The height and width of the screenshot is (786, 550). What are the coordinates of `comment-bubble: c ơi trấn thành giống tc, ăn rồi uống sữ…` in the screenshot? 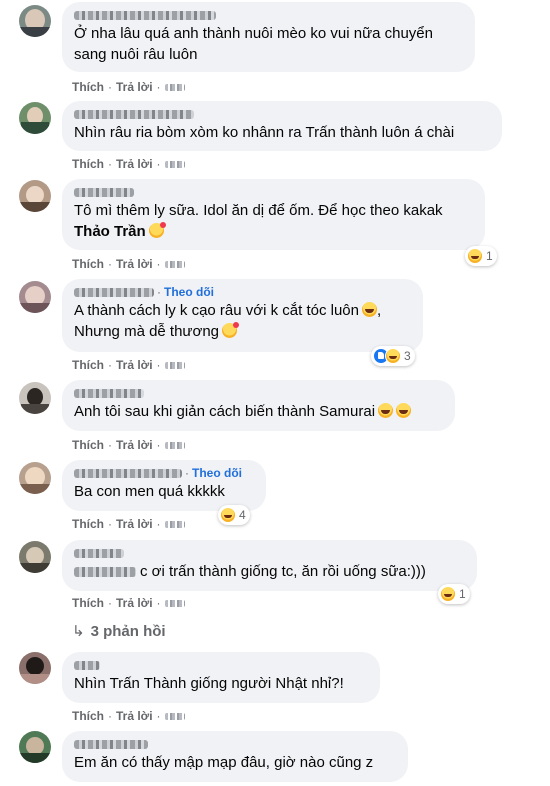 It's located at (269, 565).